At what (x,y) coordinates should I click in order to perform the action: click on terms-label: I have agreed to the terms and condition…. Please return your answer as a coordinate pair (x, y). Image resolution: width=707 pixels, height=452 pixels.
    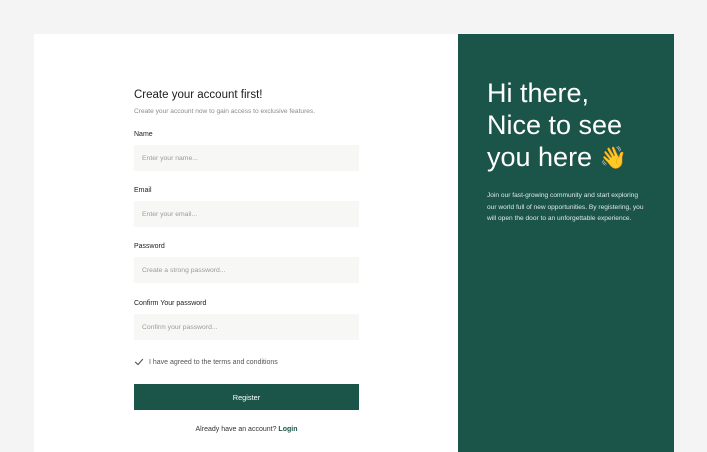
    Looking at the image, I should click on (213, 362).